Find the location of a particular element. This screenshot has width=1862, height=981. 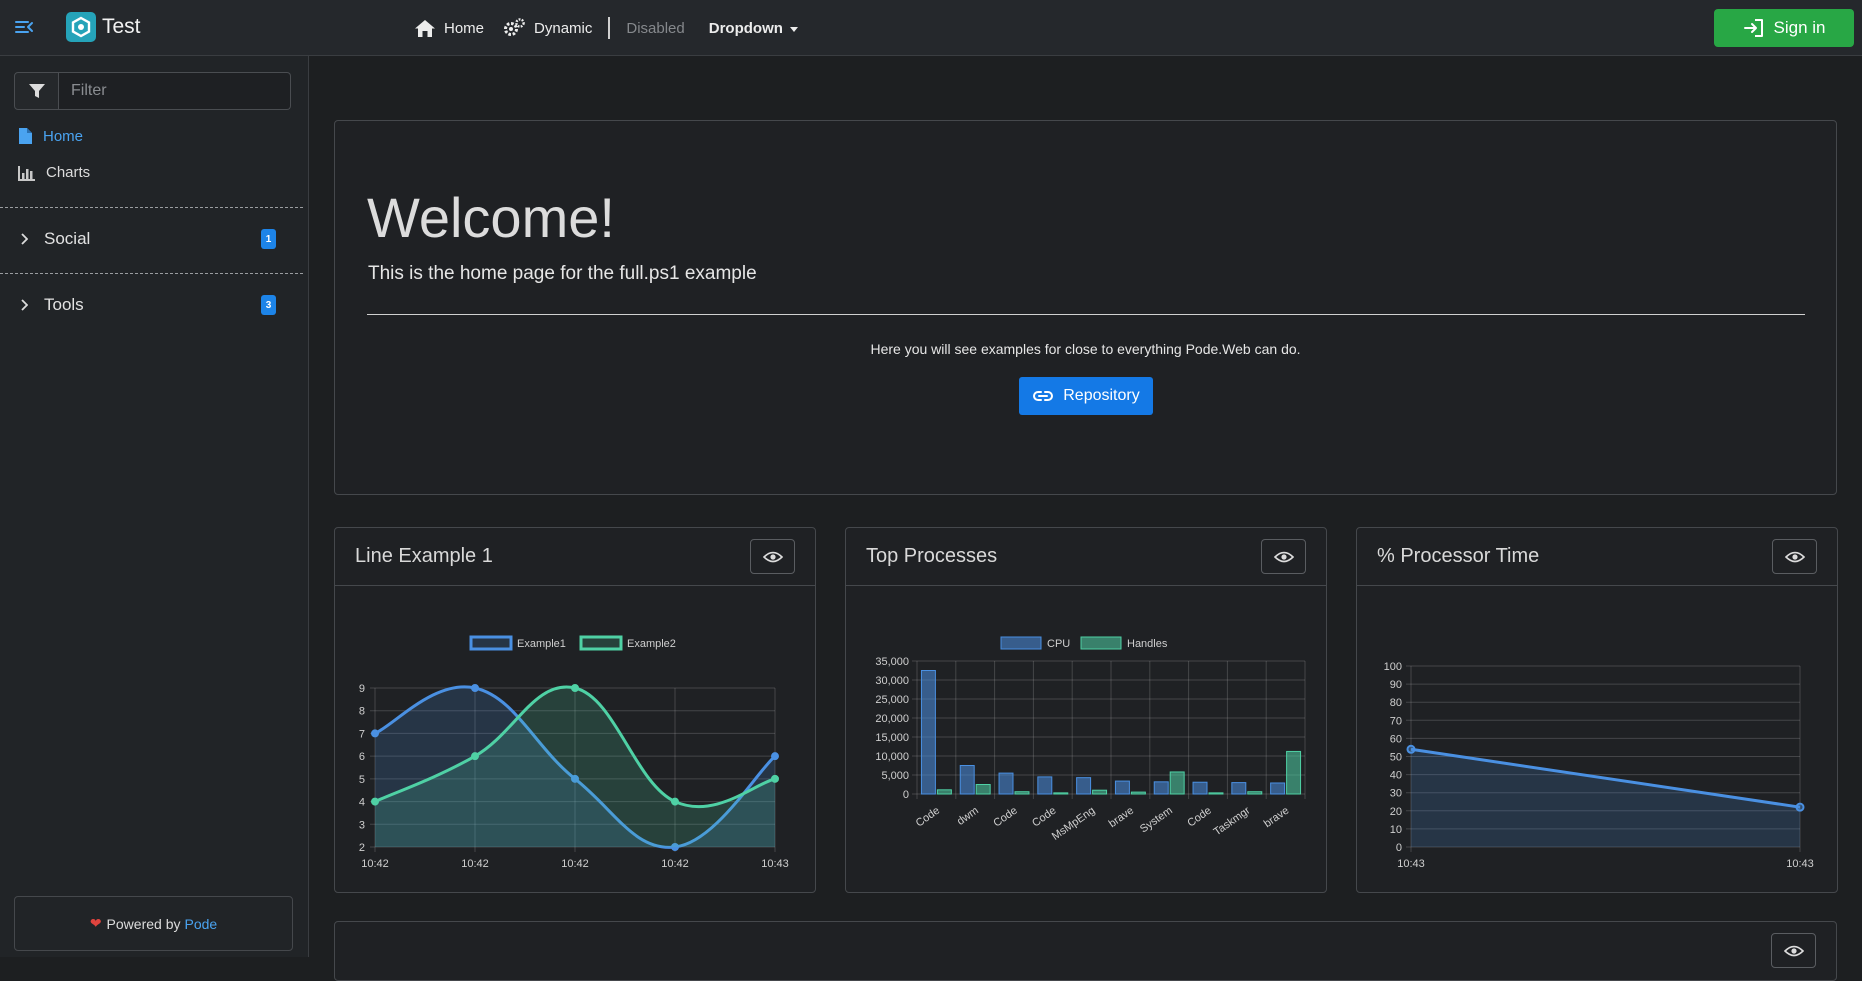

sidebar-item-label: Charts is located at coordinates (68, 172).